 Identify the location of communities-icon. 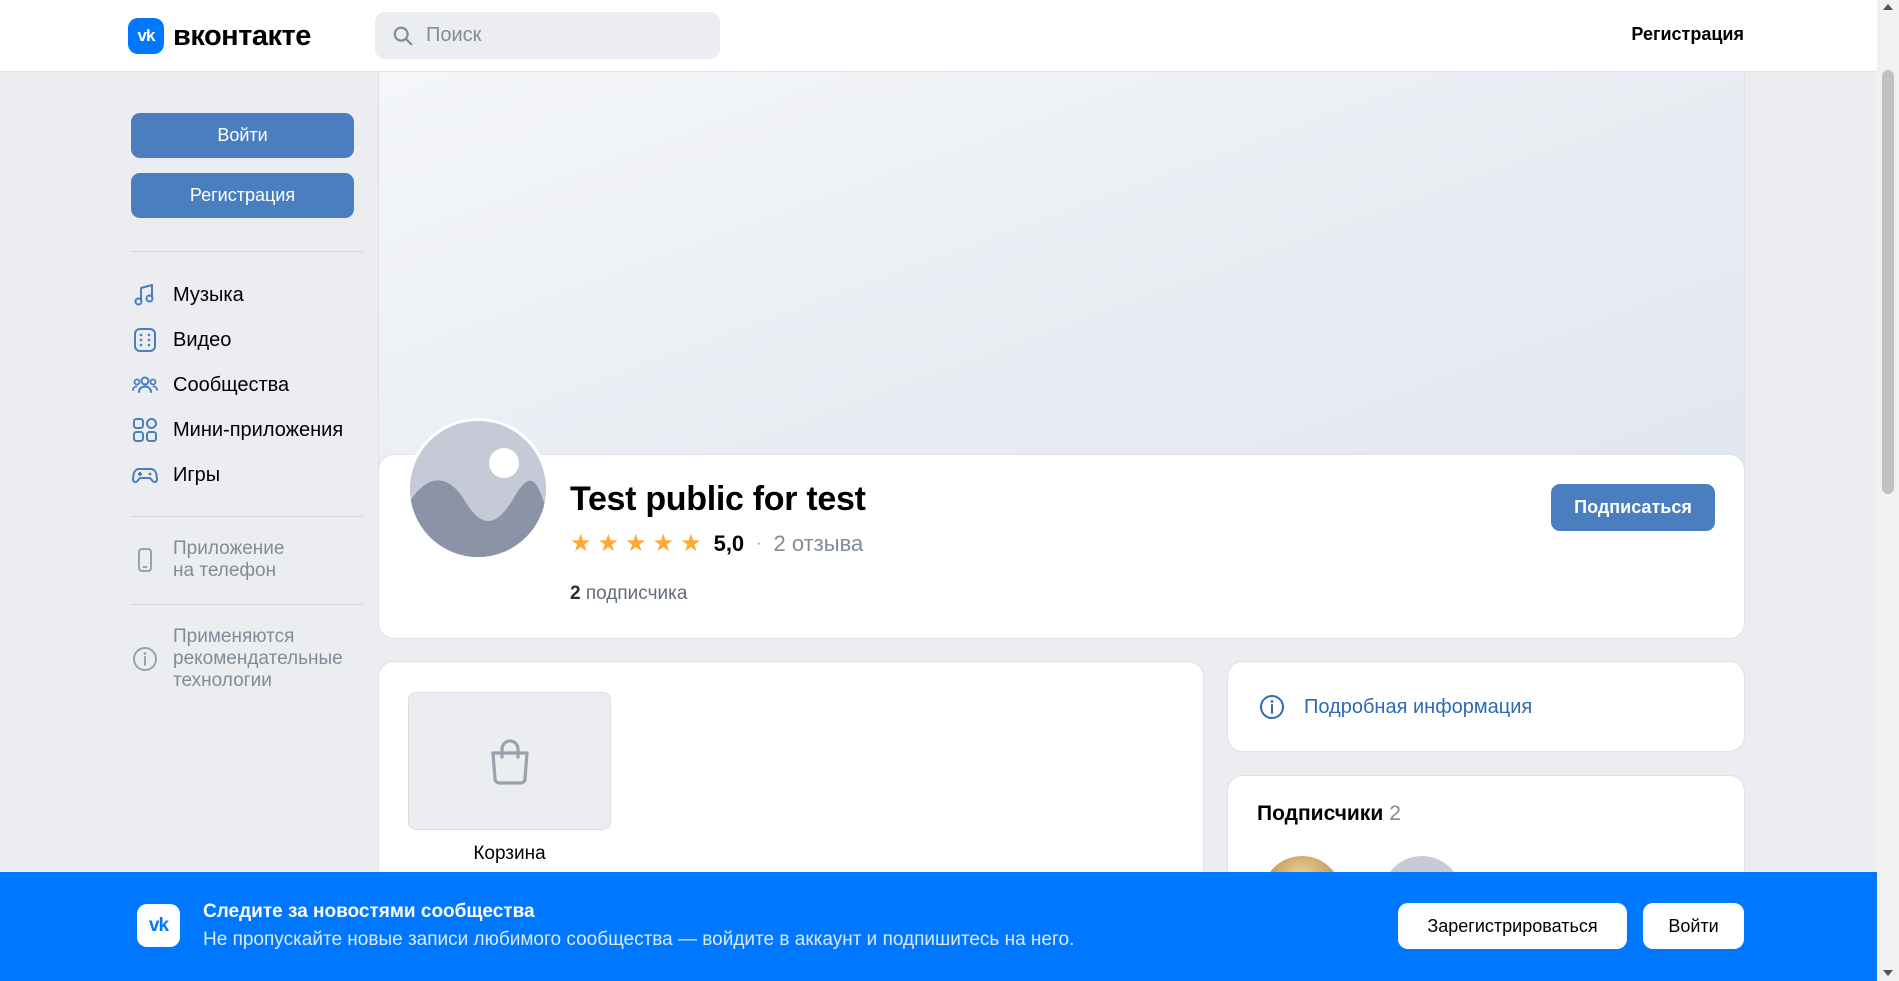
(145, 384).